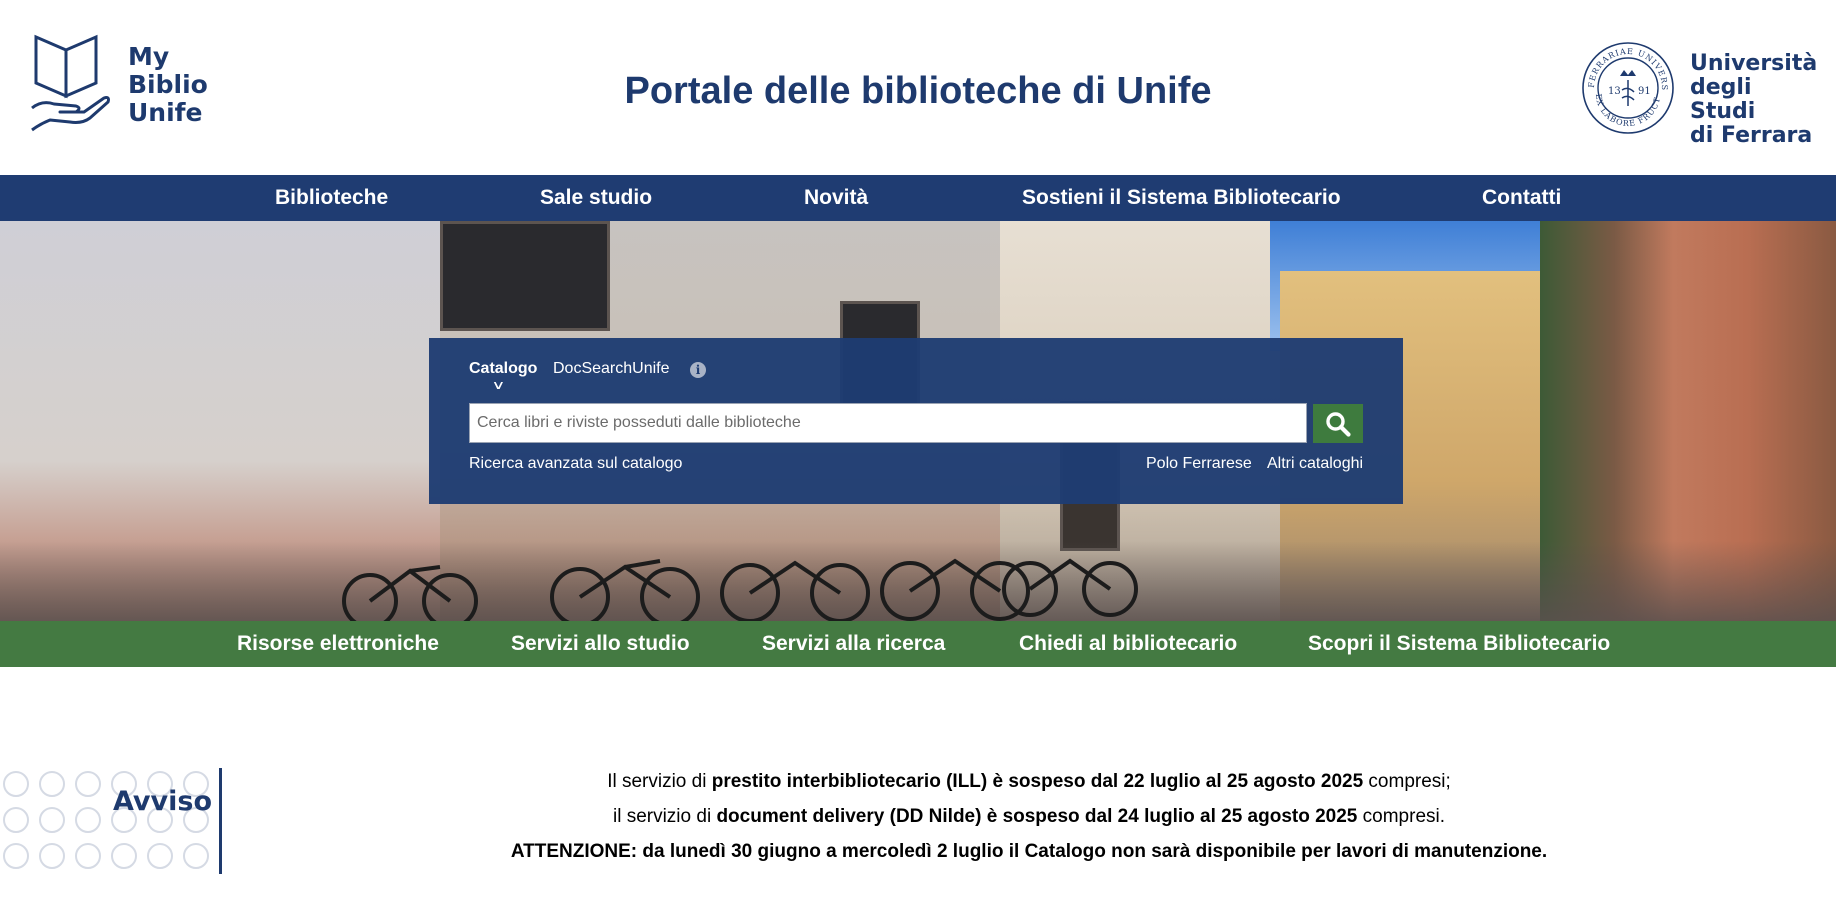 The width and height of the screenshot is (1836, 905). Describe the element at coordinates (1644, 91) in the screenshot. I see `seal-year-right: 91` at that location.